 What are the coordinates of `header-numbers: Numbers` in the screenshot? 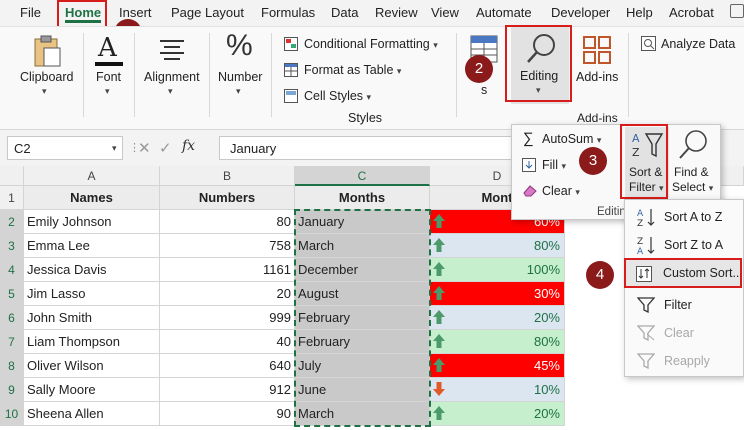 It's located at (227, 198).